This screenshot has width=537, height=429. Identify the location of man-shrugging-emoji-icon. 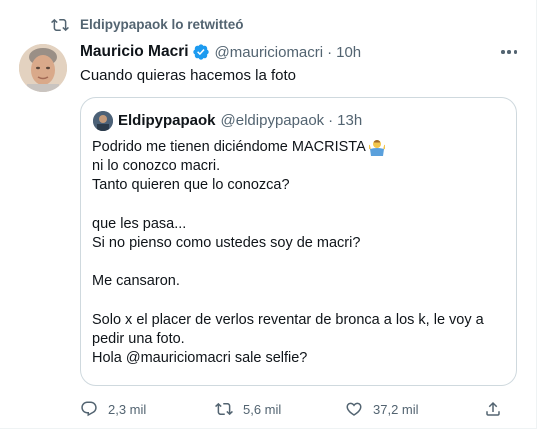
(376, 148).